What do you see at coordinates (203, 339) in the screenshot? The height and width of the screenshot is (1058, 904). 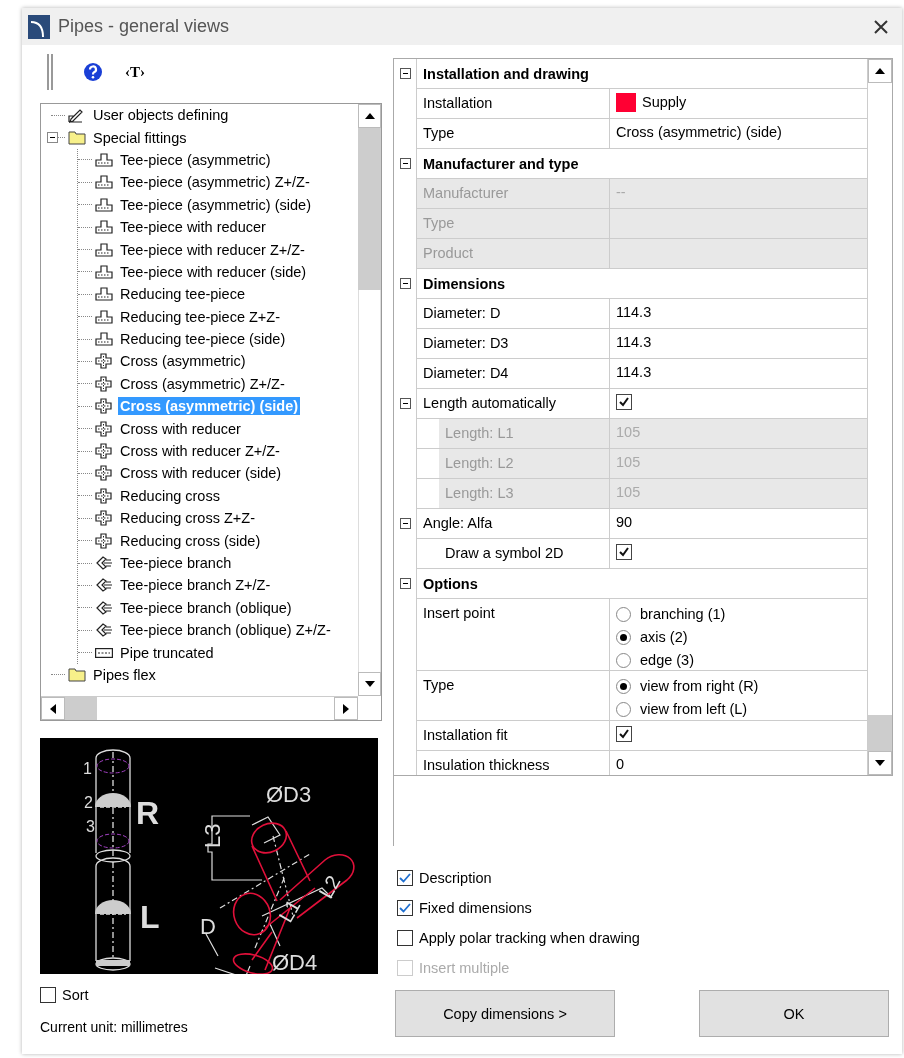 I see `tree-item: Reducing tee-piece (side)` at bounding box center [203, 339].